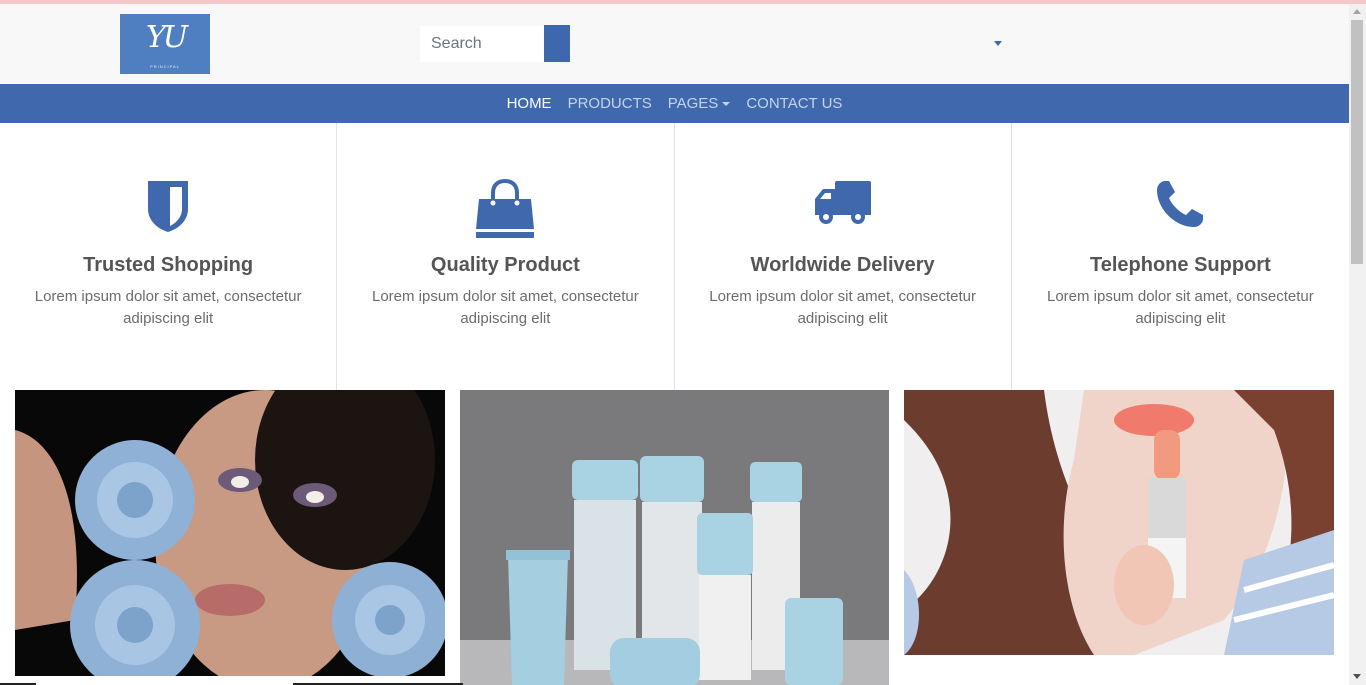 The width and height of the screenshot is (1366, 685). I want to click on feature-title: Telephone Support, so click(1180, 265).